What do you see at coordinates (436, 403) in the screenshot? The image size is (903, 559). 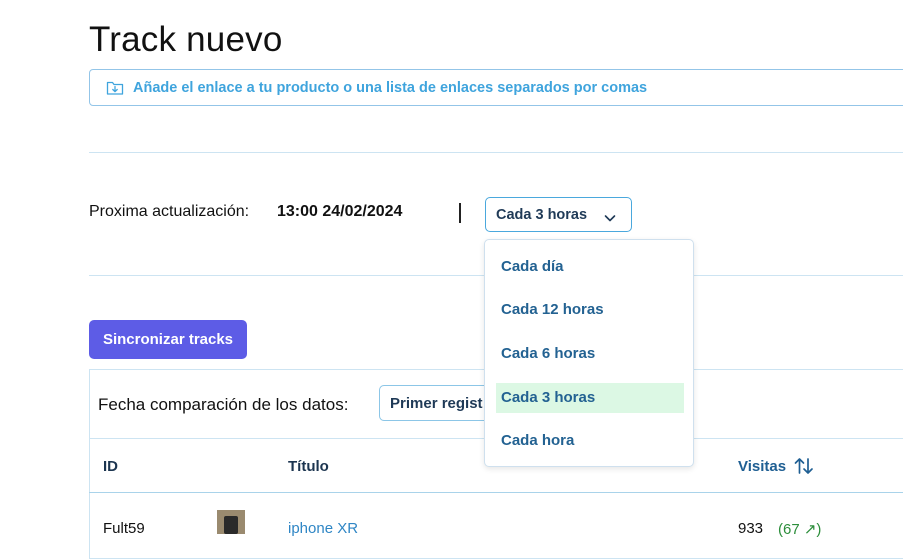 I see `comparison-date-value: Primer regist` at bounding box center [436, 403].